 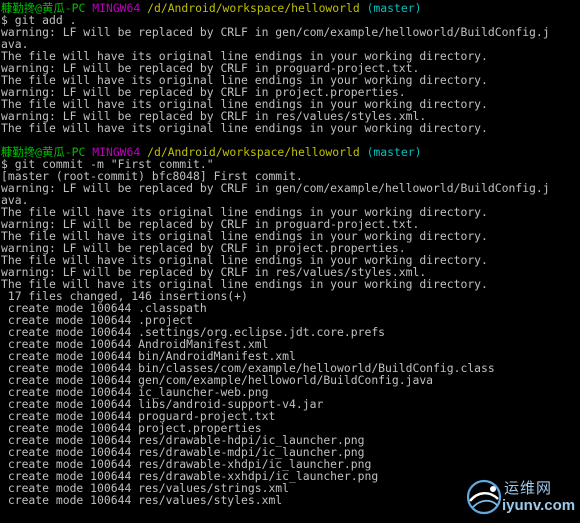 What do you see at coordinates (528, 488) in the screenshot?
I see `watermark-name: 运维网` at bounding box center [528, 488].